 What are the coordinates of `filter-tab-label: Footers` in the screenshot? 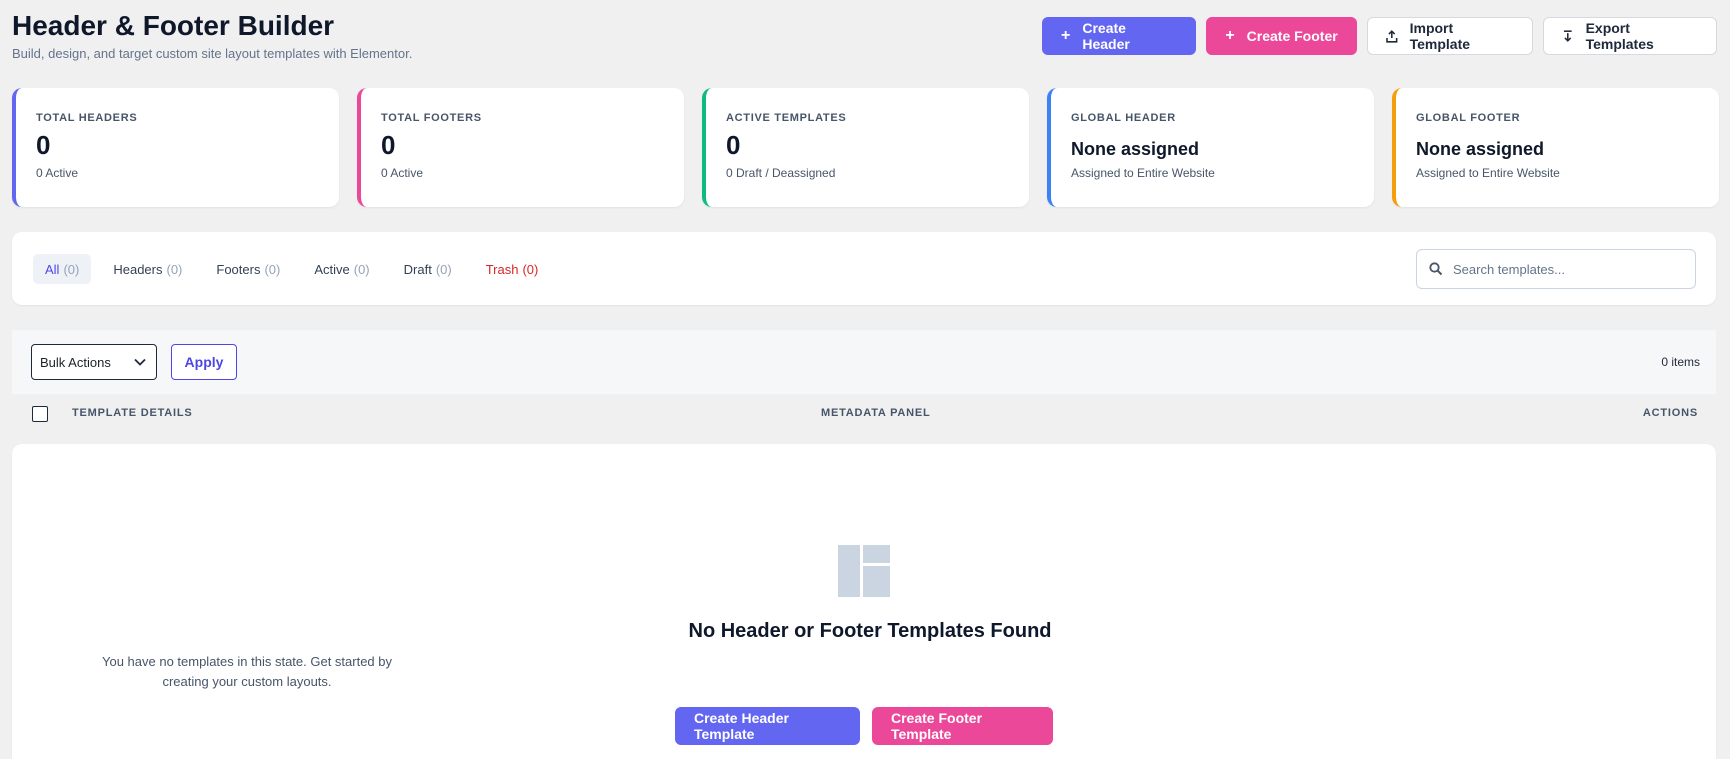 It's located at (238, 269).